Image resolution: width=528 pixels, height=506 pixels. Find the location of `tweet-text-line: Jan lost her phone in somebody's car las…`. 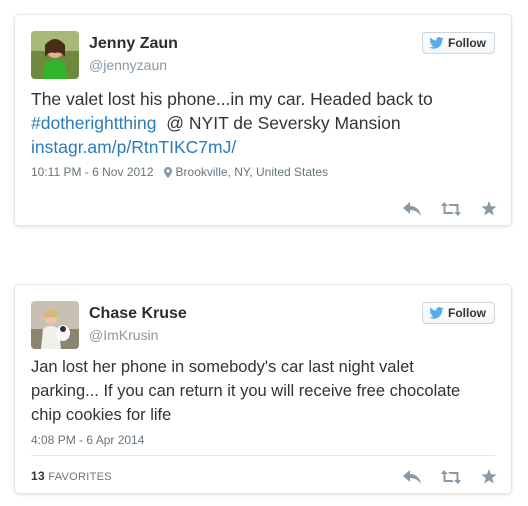

tweet-text-line: Jan lost her phone in somebody's car las… is located at coordinates (222, 367).